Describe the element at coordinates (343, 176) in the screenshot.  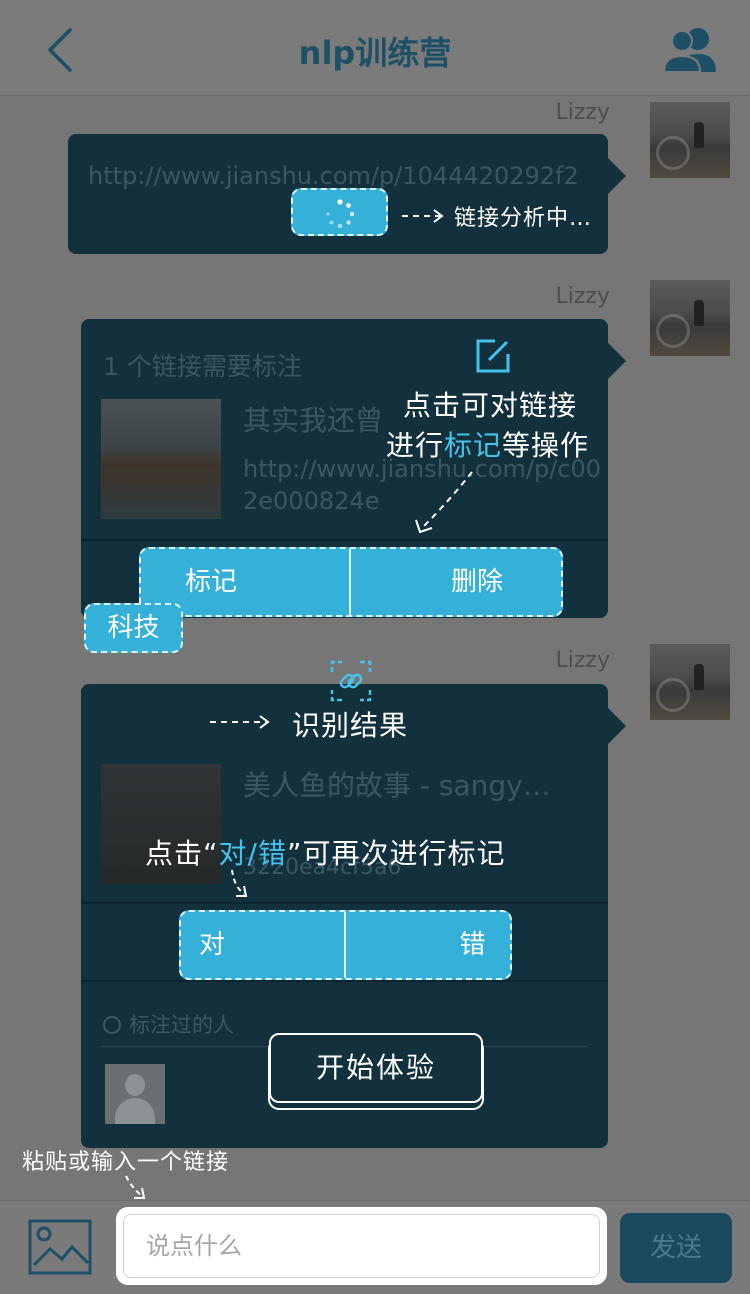
I see `message-link: http://www.jianshu.com/p/1044420292f2` at that location.